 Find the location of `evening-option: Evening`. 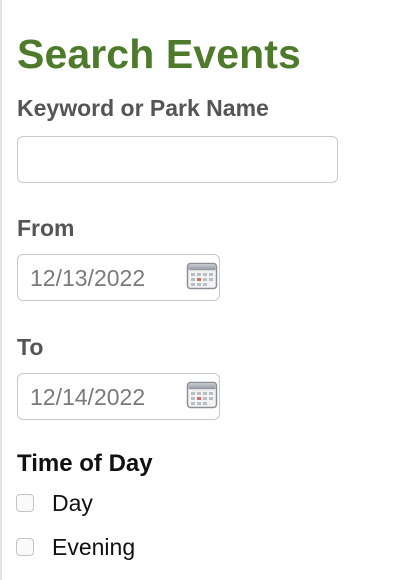

evening-option: Evening is located at coordinates (116, 547).